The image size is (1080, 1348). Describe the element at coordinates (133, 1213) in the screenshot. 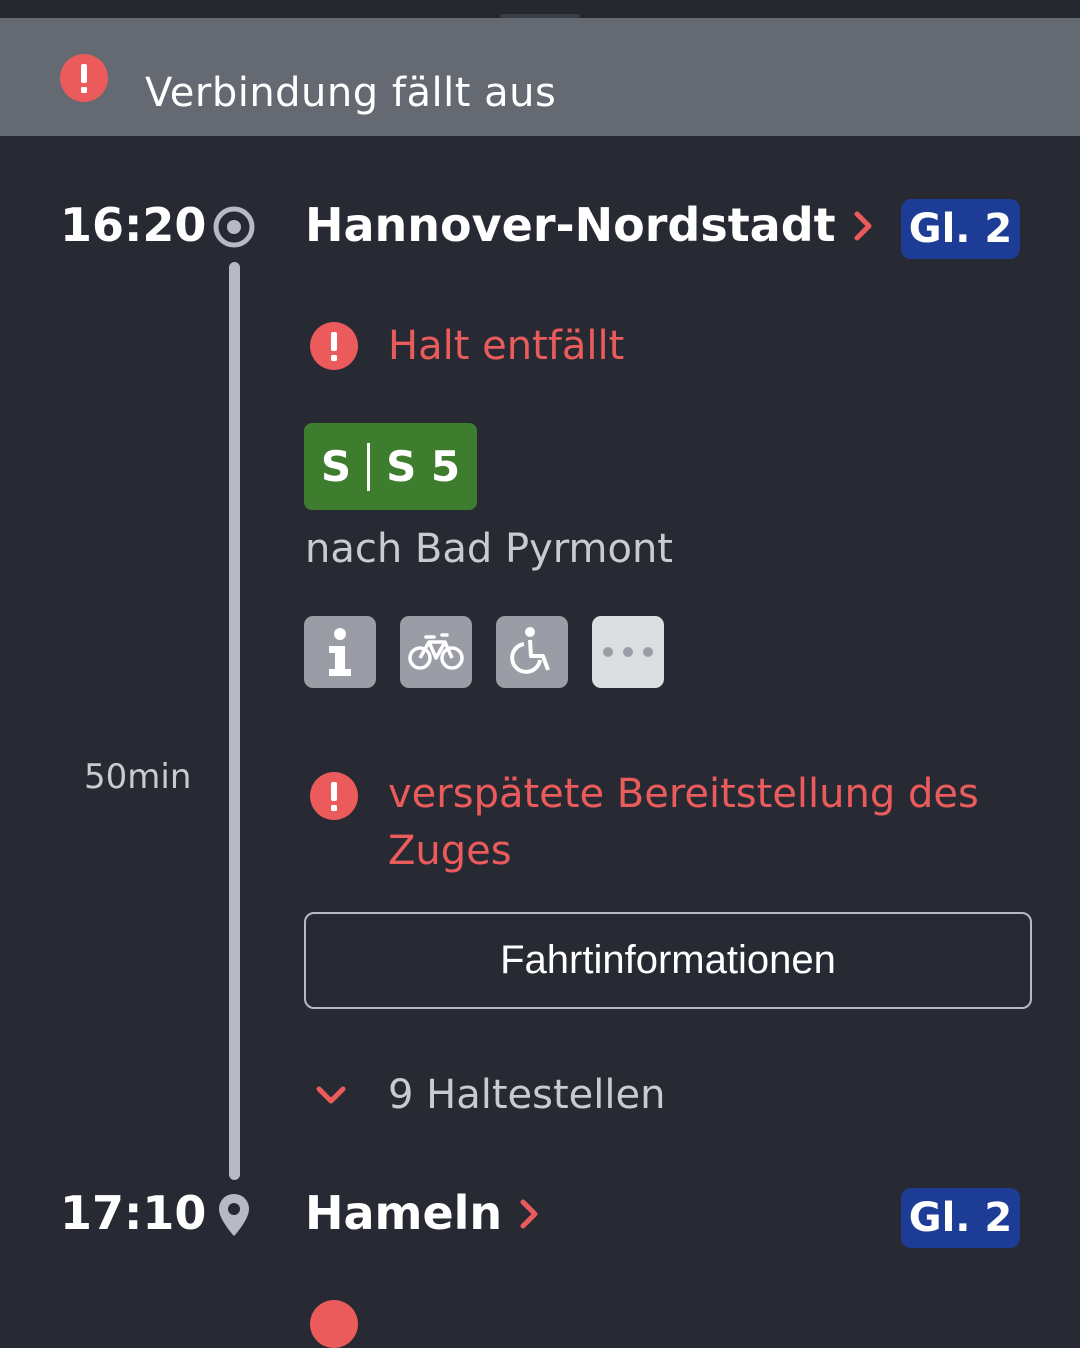

I see `arrival-time: 17:10` at that location.